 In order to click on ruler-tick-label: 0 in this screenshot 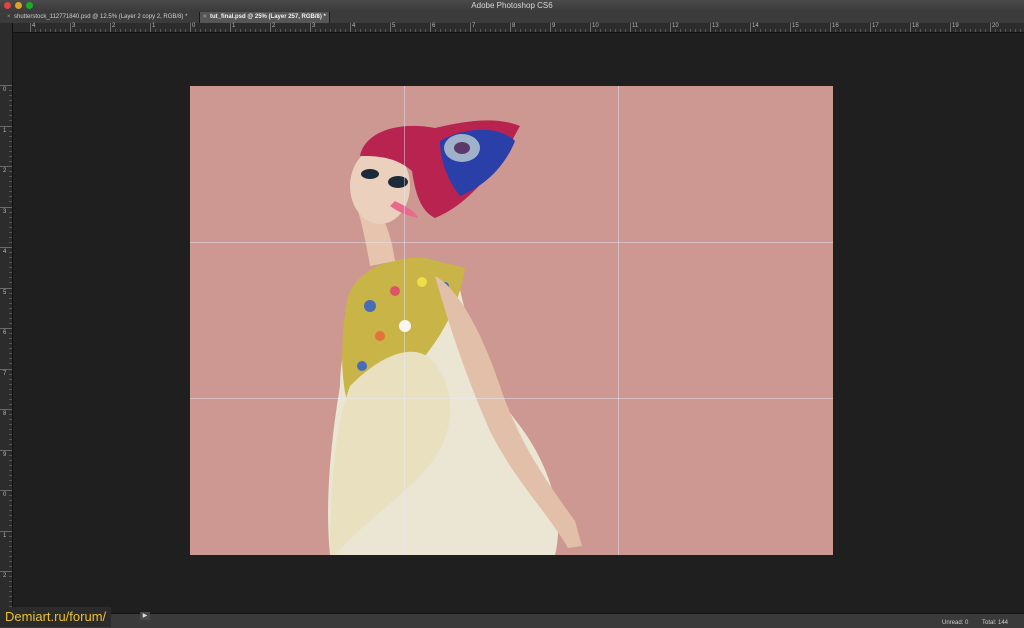, I will do `click(5, 90)`.